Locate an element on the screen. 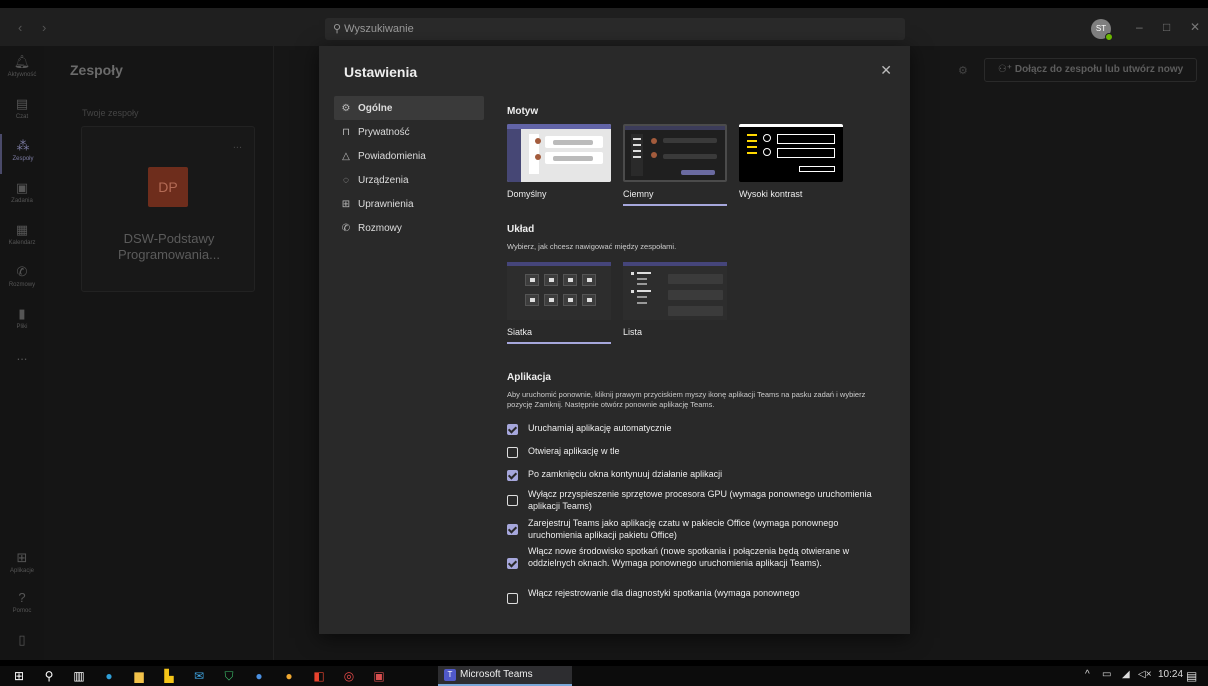  title-bar: ‹ › ⚲ Wyszukiwanie ST – □ ✕ is located at coordinates (604, 27).